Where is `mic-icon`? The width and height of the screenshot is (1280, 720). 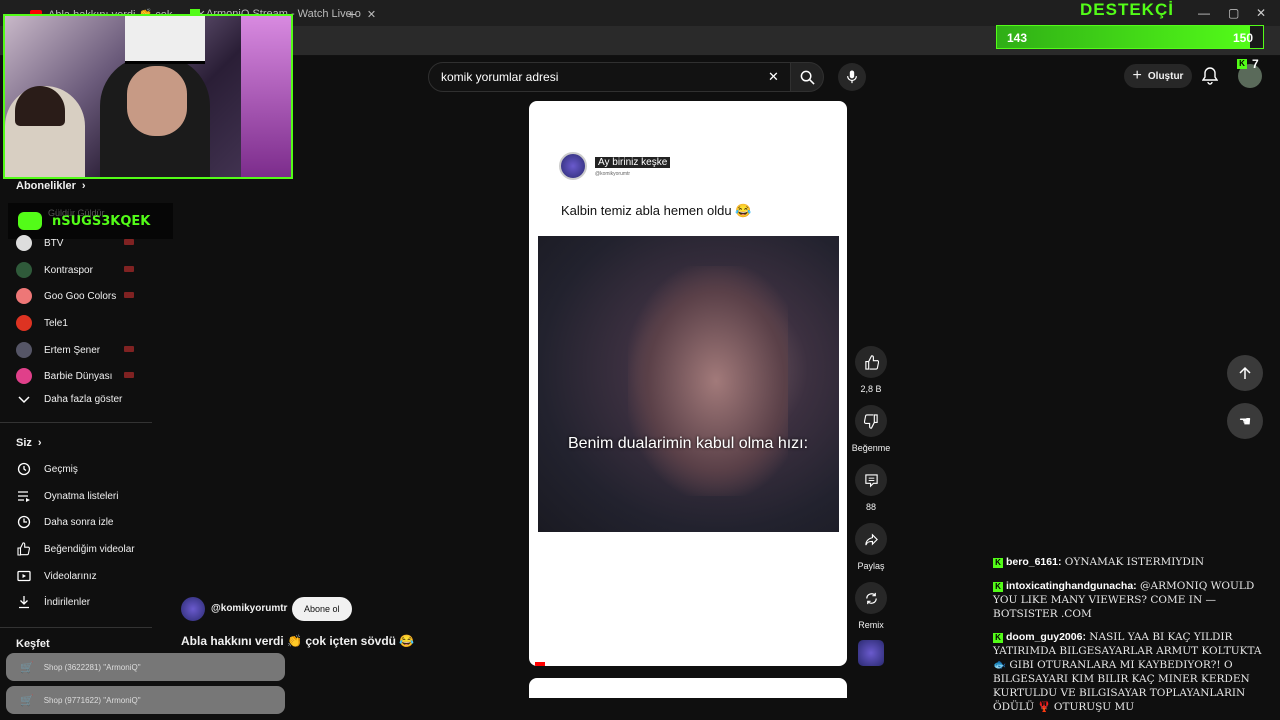
mic-icon is located at coordinates (852, 77).